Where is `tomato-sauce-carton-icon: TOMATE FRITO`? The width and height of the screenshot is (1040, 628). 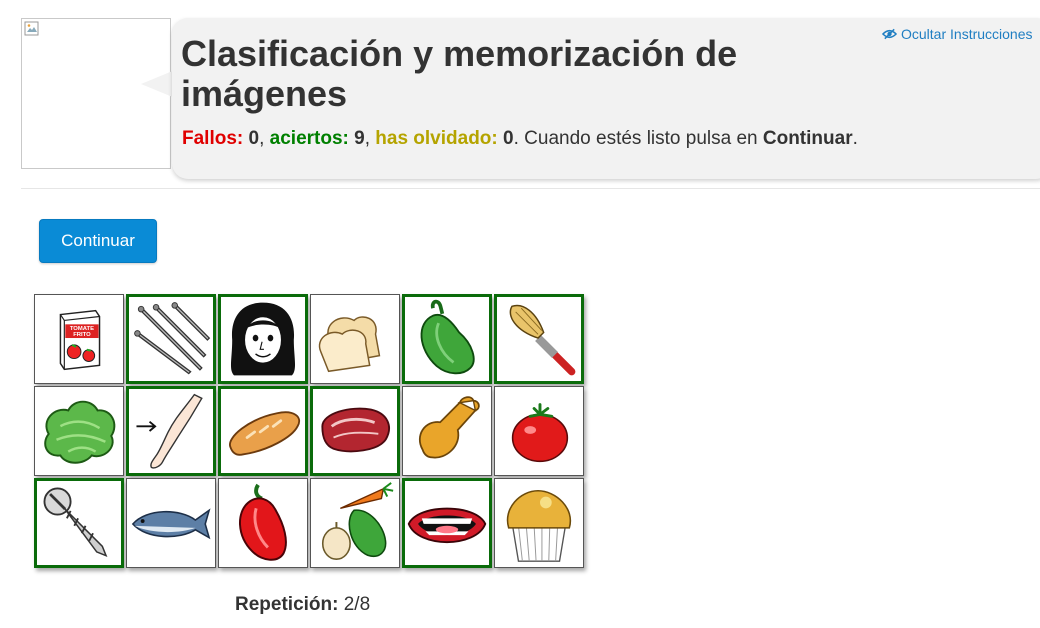 tomato-sauce-carton-icon: TOMATE FRITO is located at coordinates (80, 340).